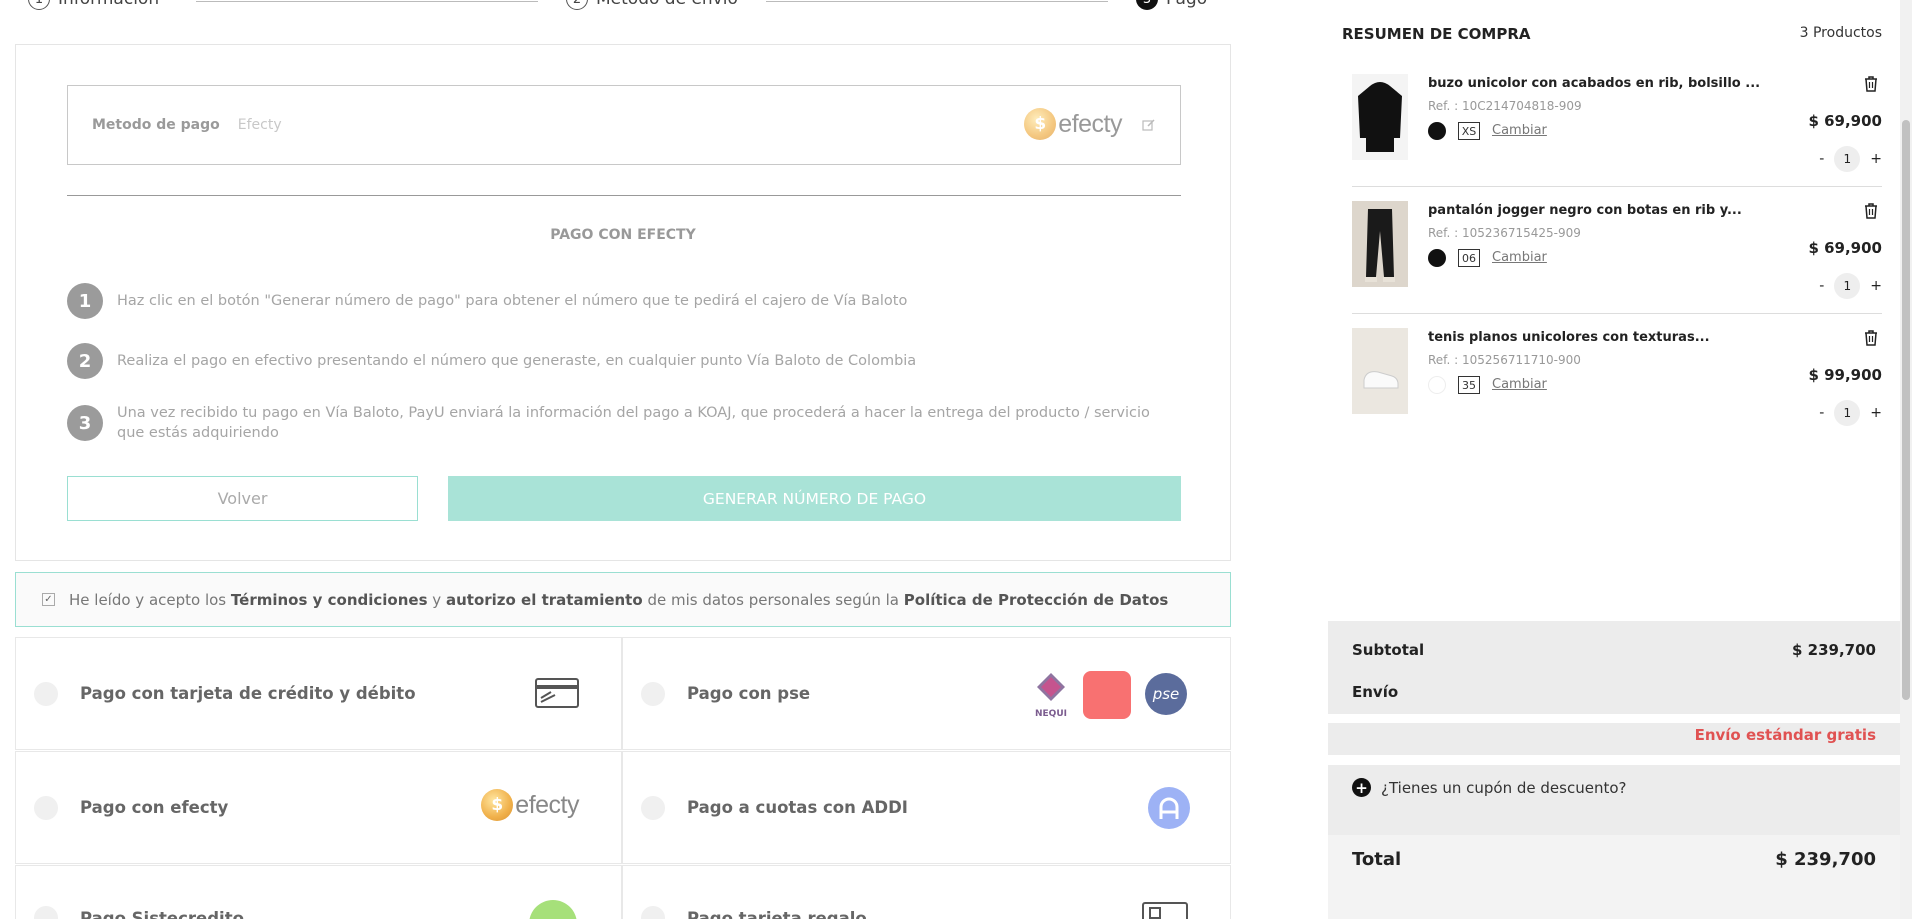  I want to click on terms-checkbox: ✓, so click(48, 599).